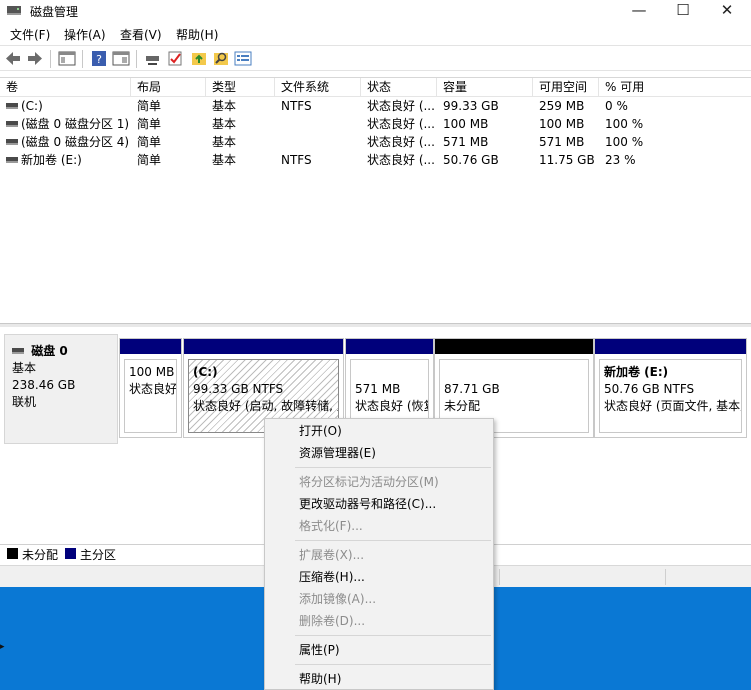 The height and width of the screenshot is (690, 751). Describe the element at coordinates (2, 647) in the screenshot. I see `desktop-icon-fragment: ▸` at that location.